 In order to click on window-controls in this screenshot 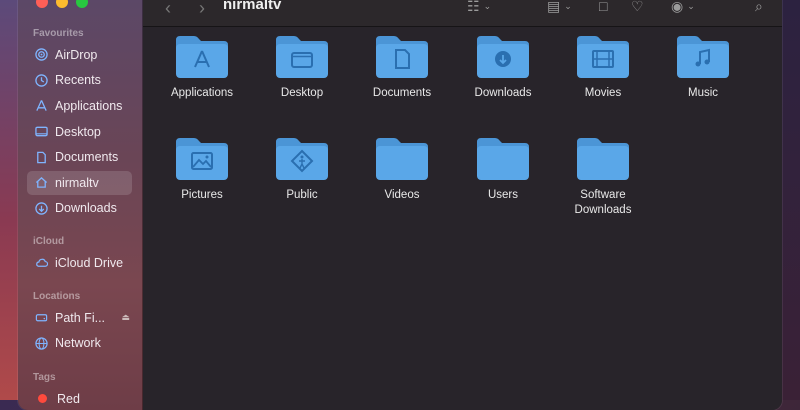, I will do `click(62, 4)`.